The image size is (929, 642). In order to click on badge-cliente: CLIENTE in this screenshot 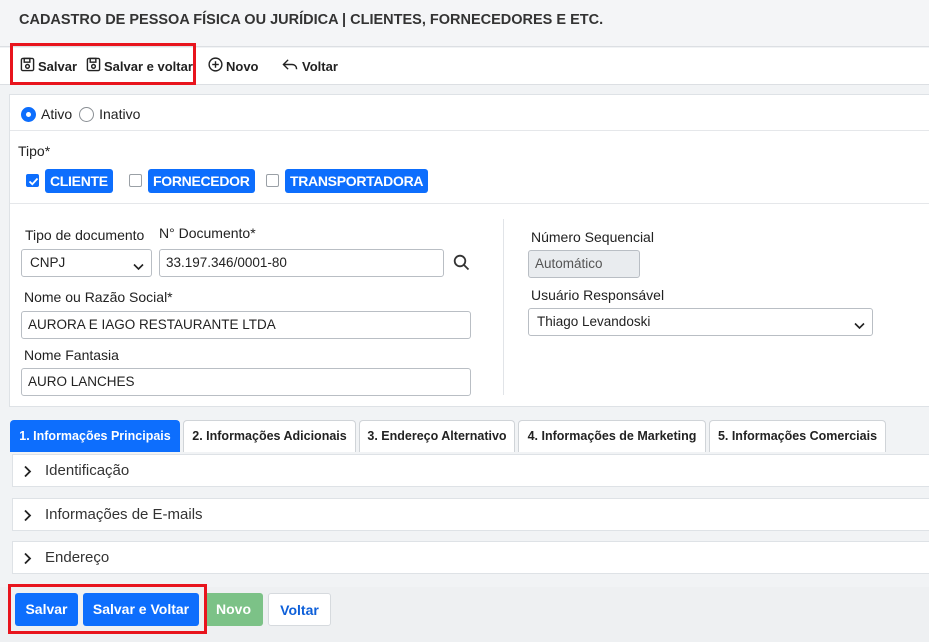, I will do `click(79, 181)`.